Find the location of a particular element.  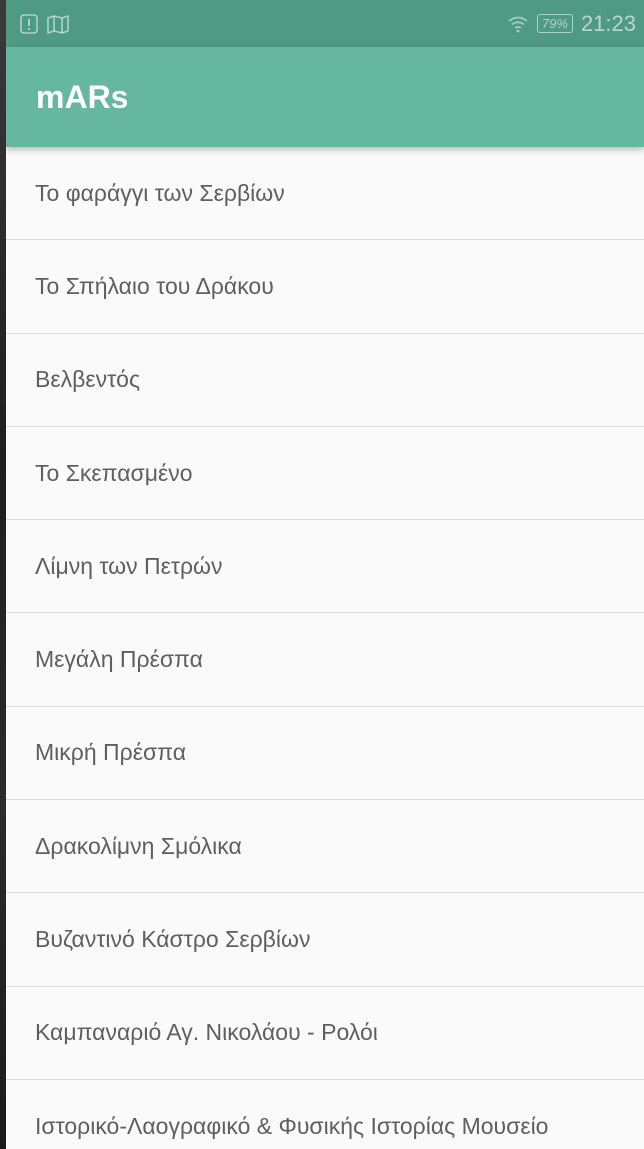

list-item-label: Το φαράγγι των Σερβίων is located at coordinates (160, 192).